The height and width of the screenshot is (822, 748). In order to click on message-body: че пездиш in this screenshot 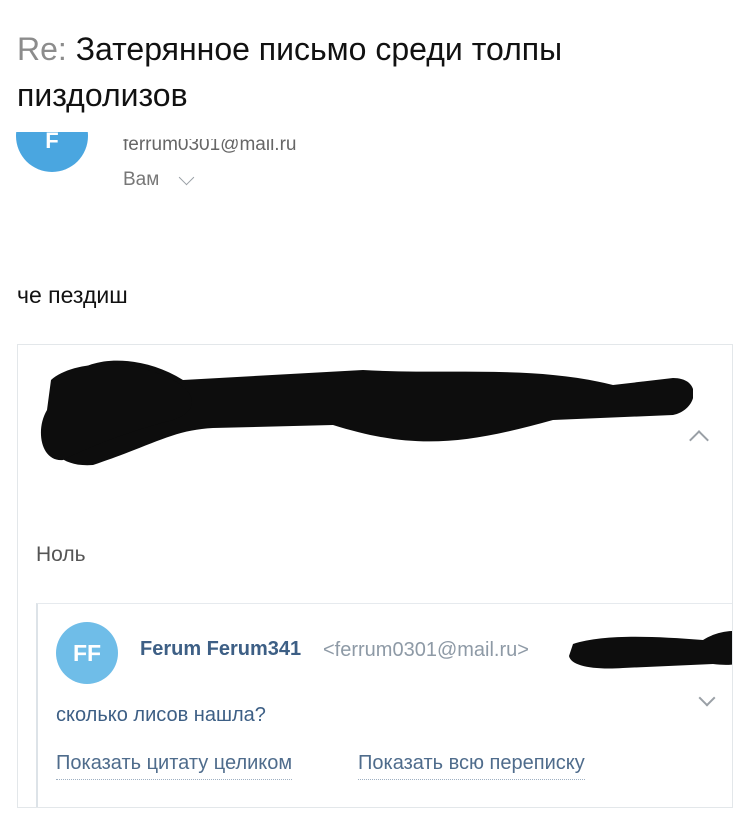, I will do `click(72, 295)`.